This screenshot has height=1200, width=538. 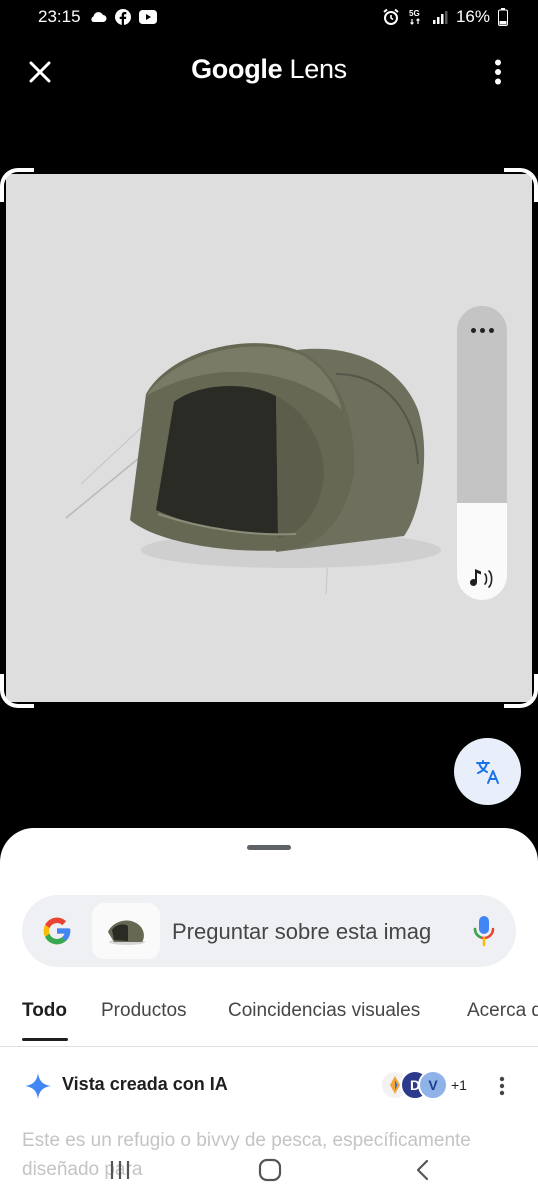 What do you see at coordinates (147, 17) in the screenshot?
I see `youtube-icon` at bounding box center [147, 17].